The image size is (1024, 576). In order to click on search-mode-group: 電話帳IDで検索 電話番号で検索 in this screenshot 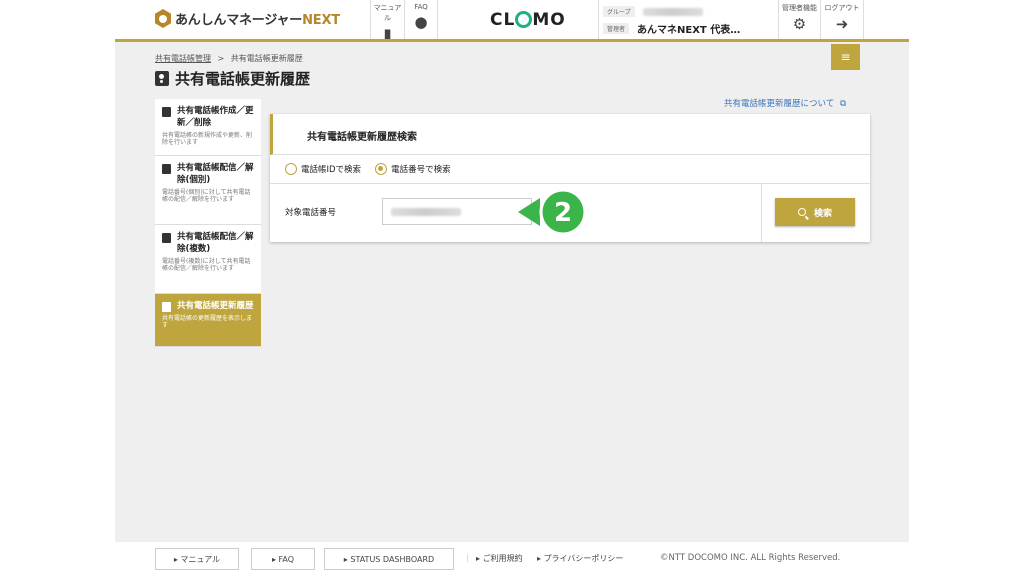, I will do `click(375, 169)`.